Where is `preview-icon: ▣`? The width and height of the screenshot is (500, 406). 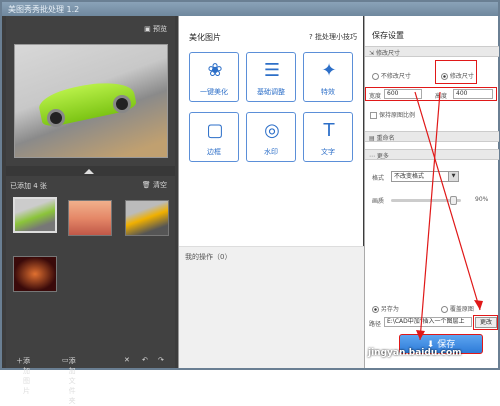
preview-icon: ▣ is located at coordinates (148, 29).